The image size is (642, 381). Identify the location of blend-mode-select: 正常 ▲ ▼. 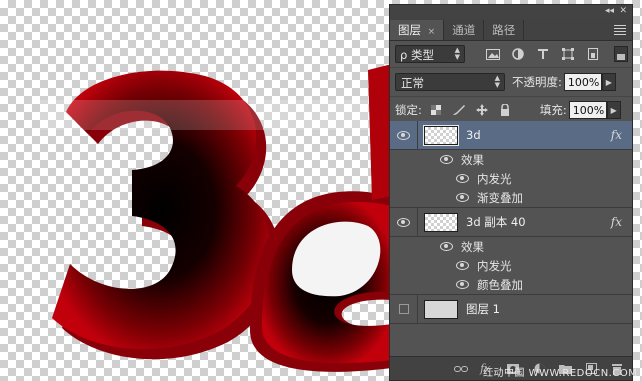
(450, 82).